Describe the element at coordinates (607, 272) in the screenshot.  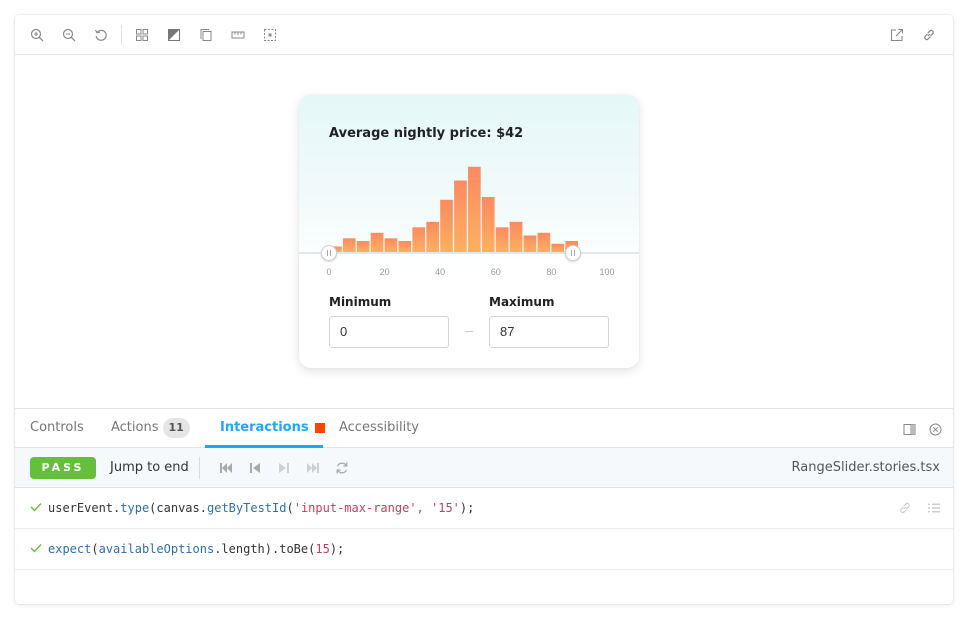
I see `axis-tick-label: 100` at that location.